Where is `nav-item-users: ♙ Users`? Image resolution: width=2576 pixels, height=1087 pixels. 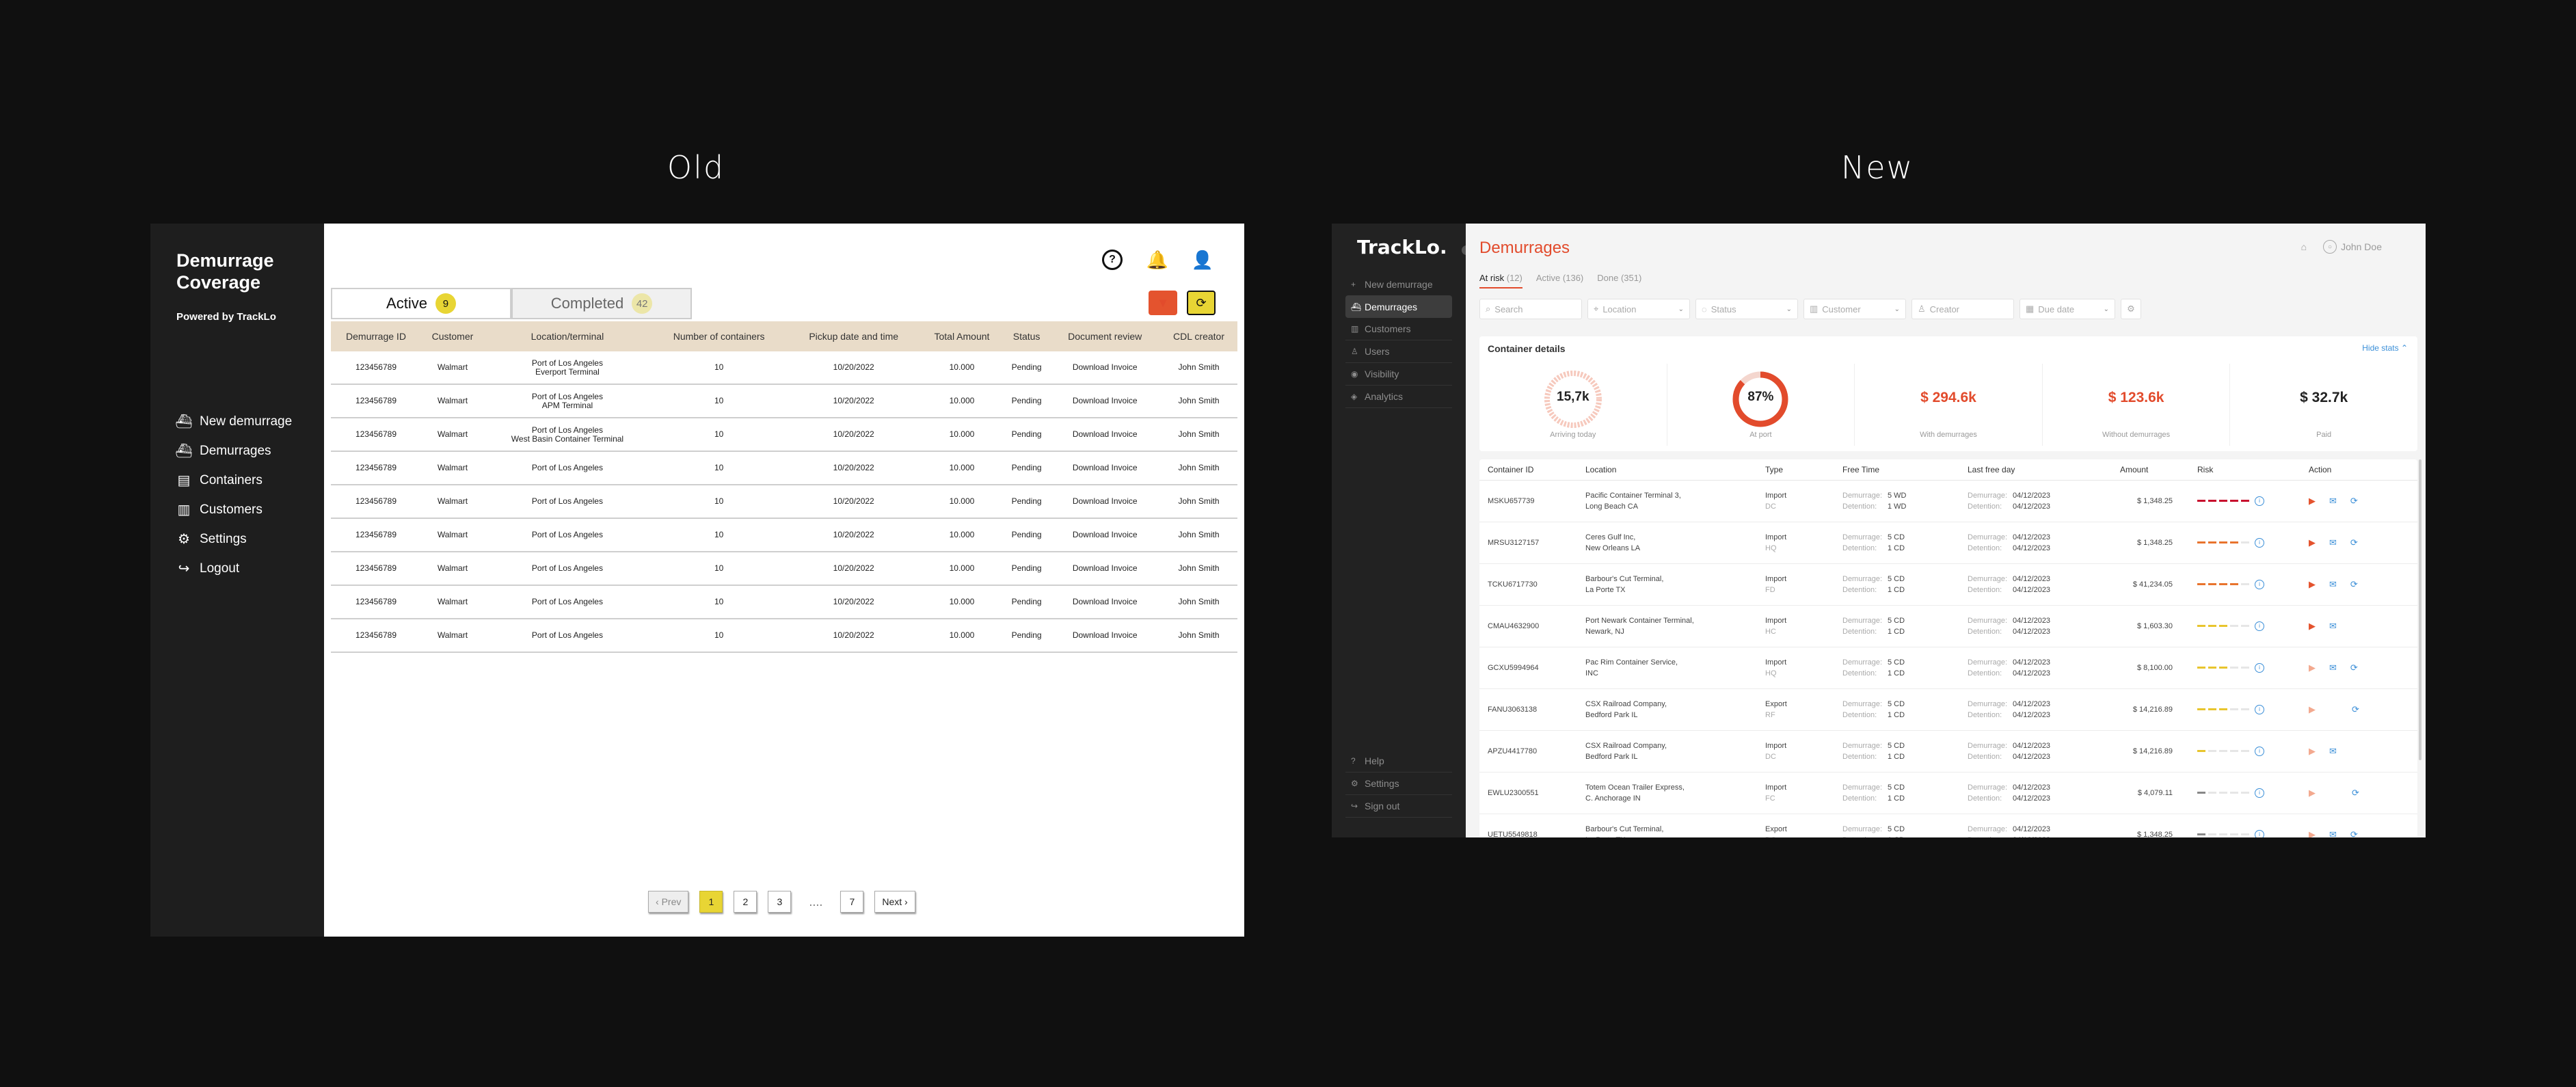
nav-item-users: ♙ Users is located at coordinates (1398, 351).